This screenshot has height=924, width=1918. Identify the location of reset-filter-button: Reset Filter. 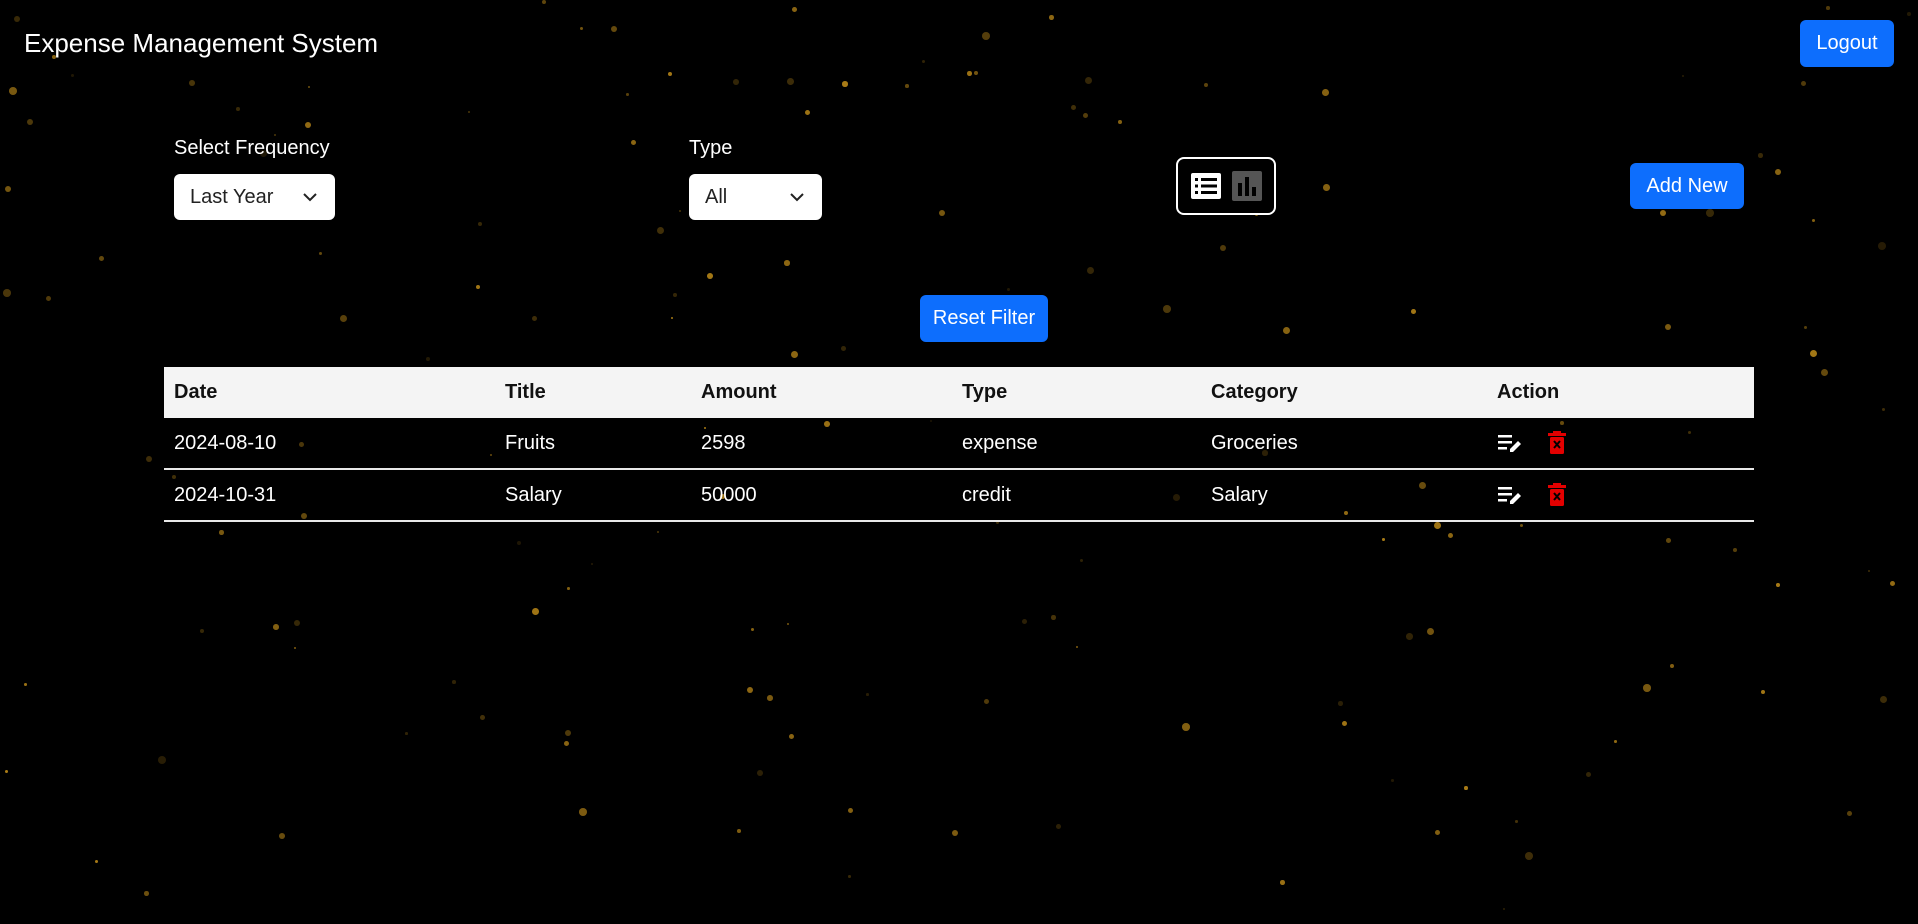
(984, 318).